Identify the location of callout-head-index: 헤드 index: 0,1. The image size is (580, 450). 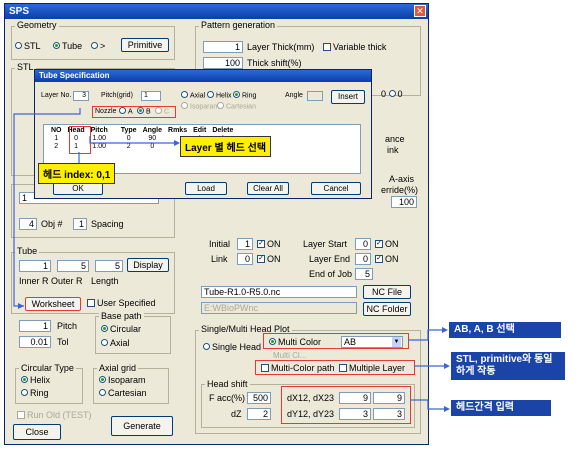
(77, 173).